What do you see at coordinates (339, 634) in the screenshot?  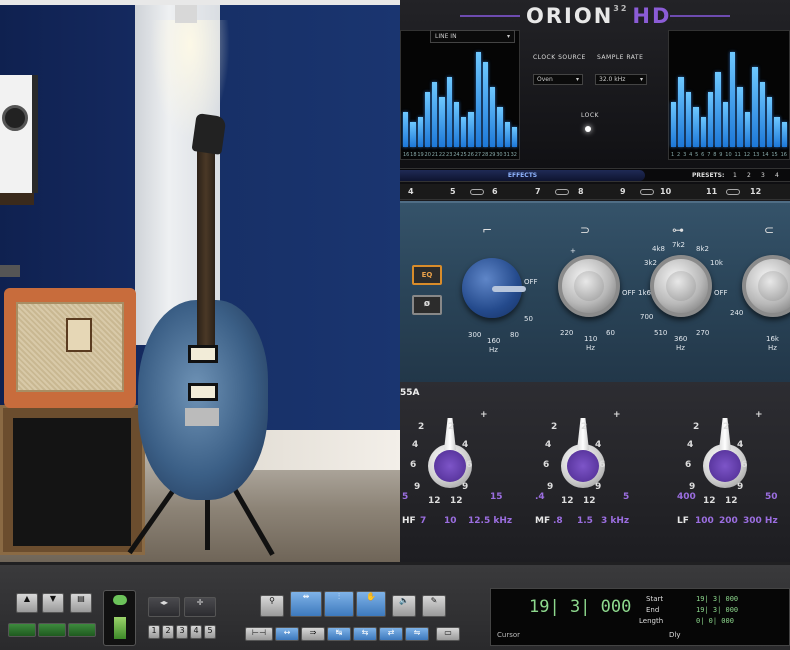 I see `edit-mode-button: ↹` at bounding box center [339, 634].